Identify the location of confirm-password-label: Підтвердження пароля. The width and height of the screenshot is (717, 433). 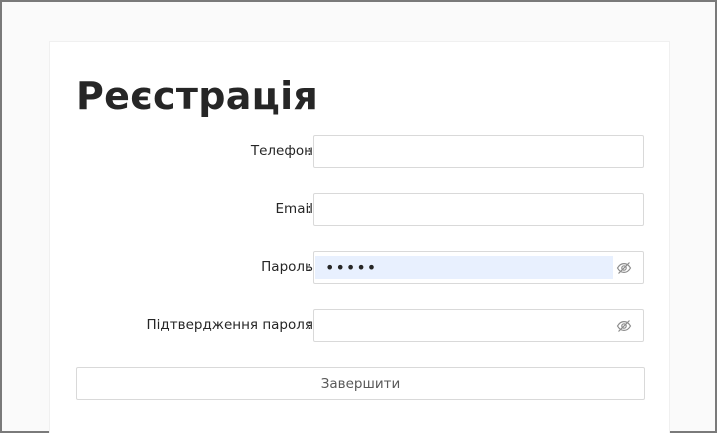
(229, 325).